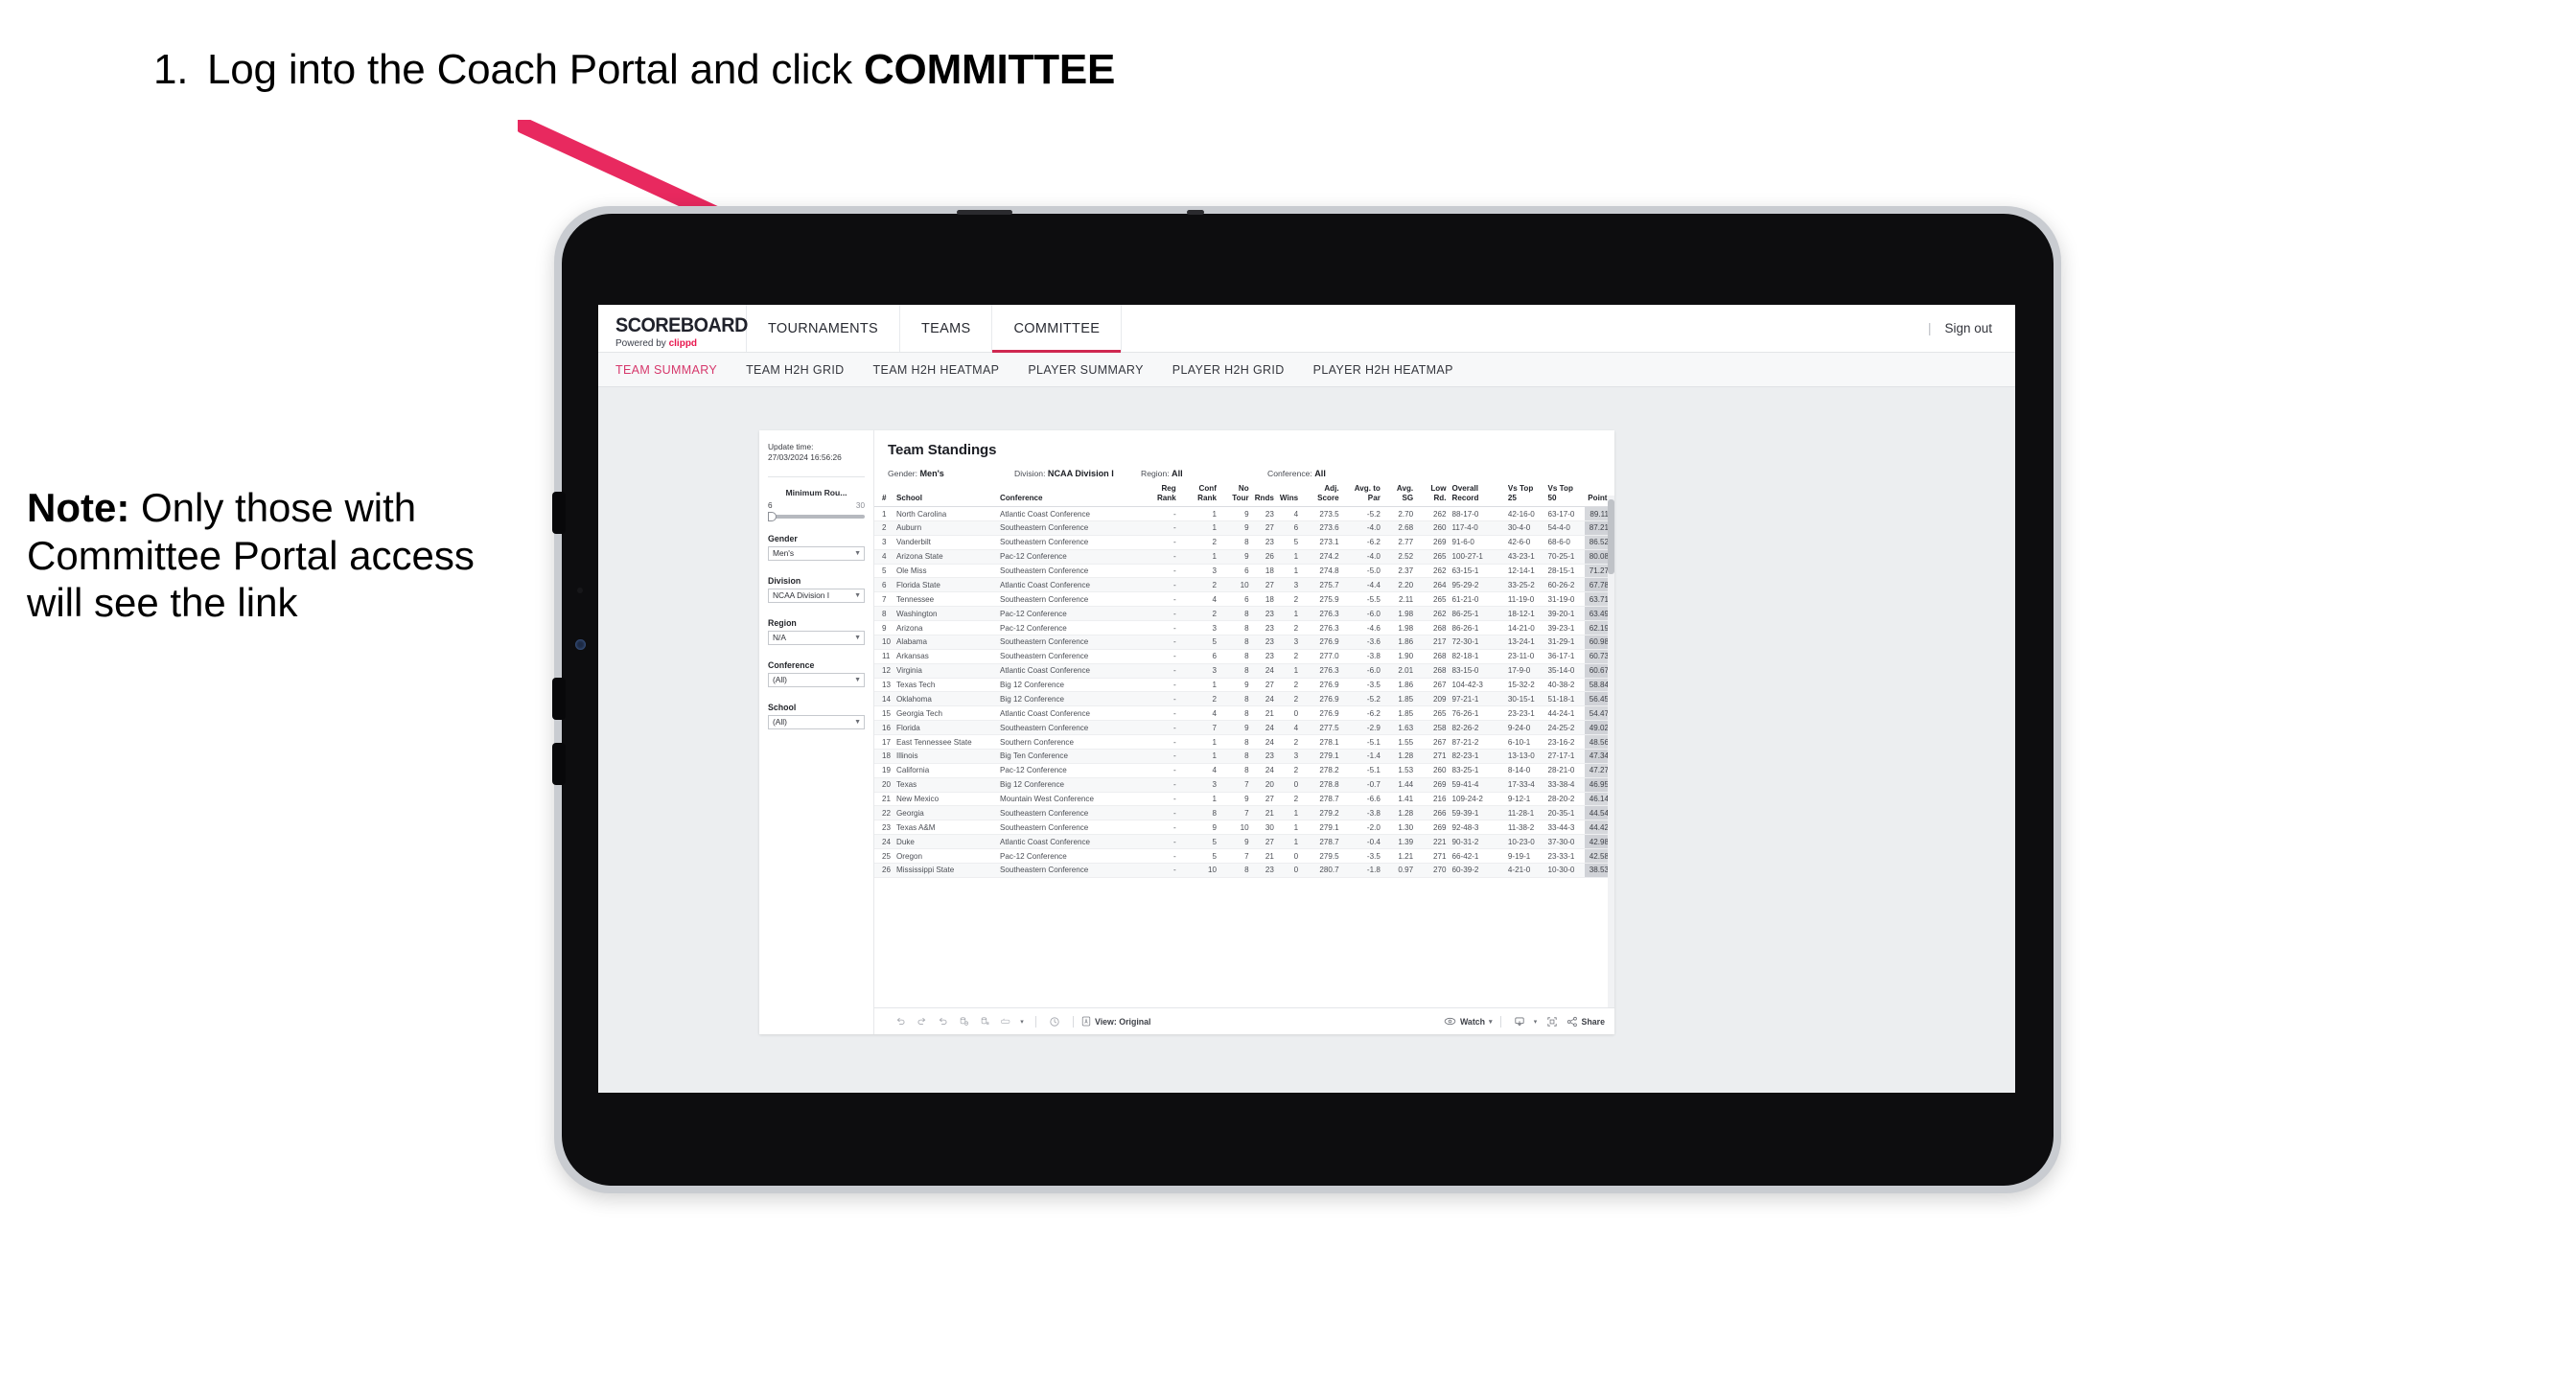 The width and height of the screenshot is (2576, 1386). I want to click on filter-region-select: N/A ▼, so click(817, 637).